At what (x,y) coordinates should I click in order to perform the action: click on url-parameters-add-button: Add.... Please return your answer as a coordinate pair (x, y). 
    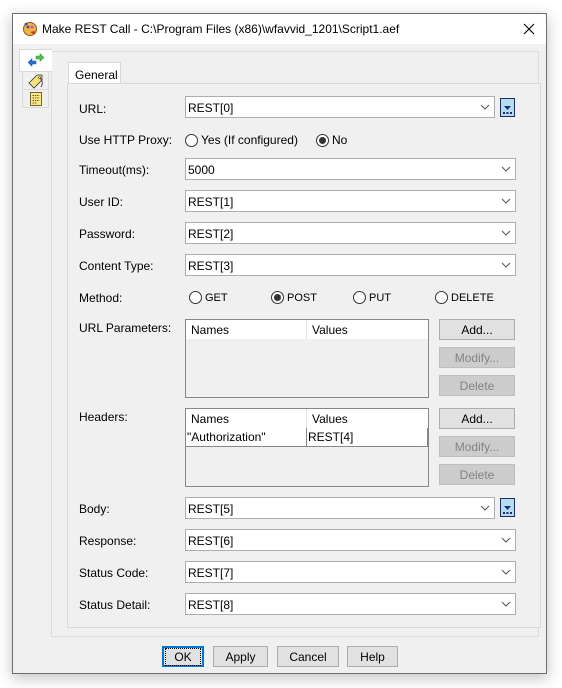
    Looking at the image, I should click on (477, 329).